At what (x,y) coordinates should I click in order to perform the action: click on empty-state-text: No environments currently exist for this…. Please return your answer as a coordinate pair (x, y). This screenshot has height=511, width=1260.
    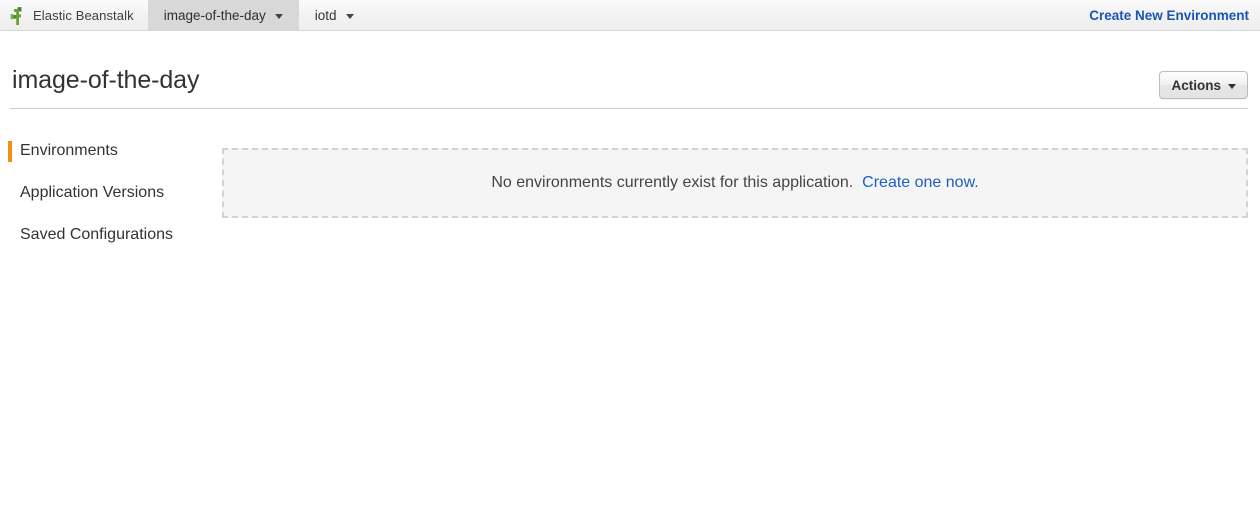
    Looking at the image, I should click on (734, 183).